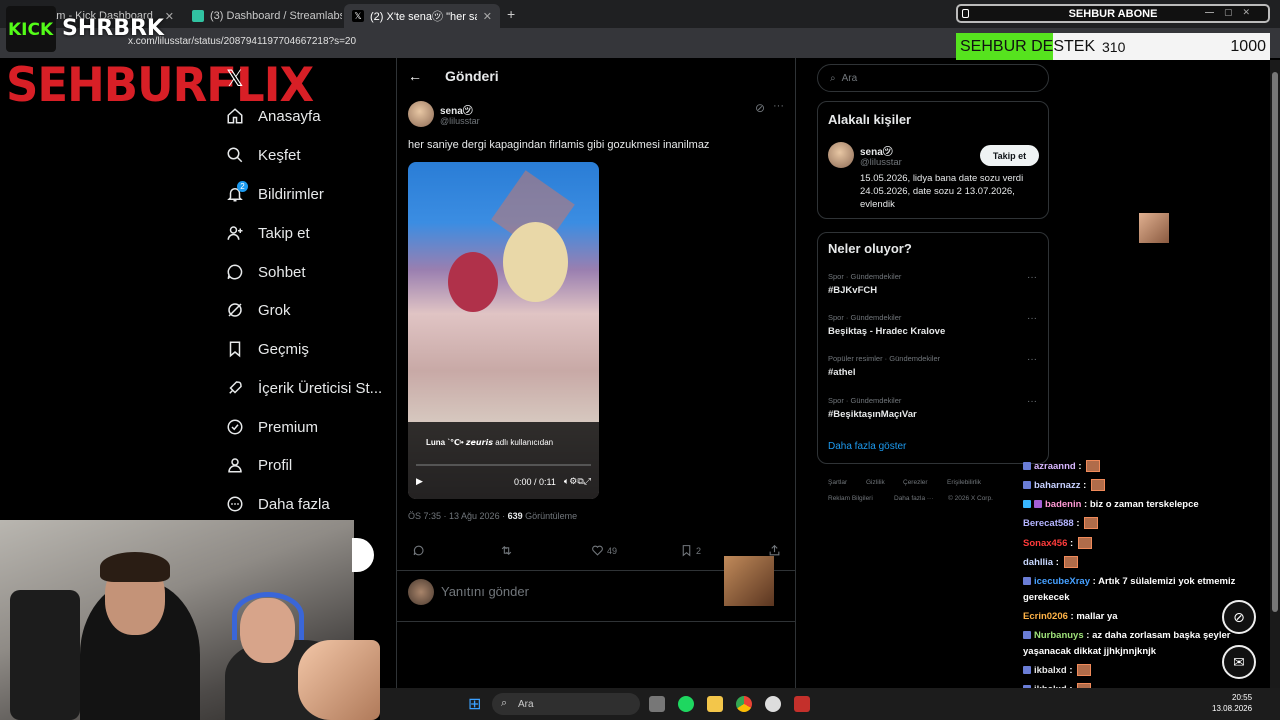 This screenshot has height=720, width=1280. What do you see at coordinates (612, 550) in the screenshot?
I see `like-count: 49` at bounding box center [612, 550].